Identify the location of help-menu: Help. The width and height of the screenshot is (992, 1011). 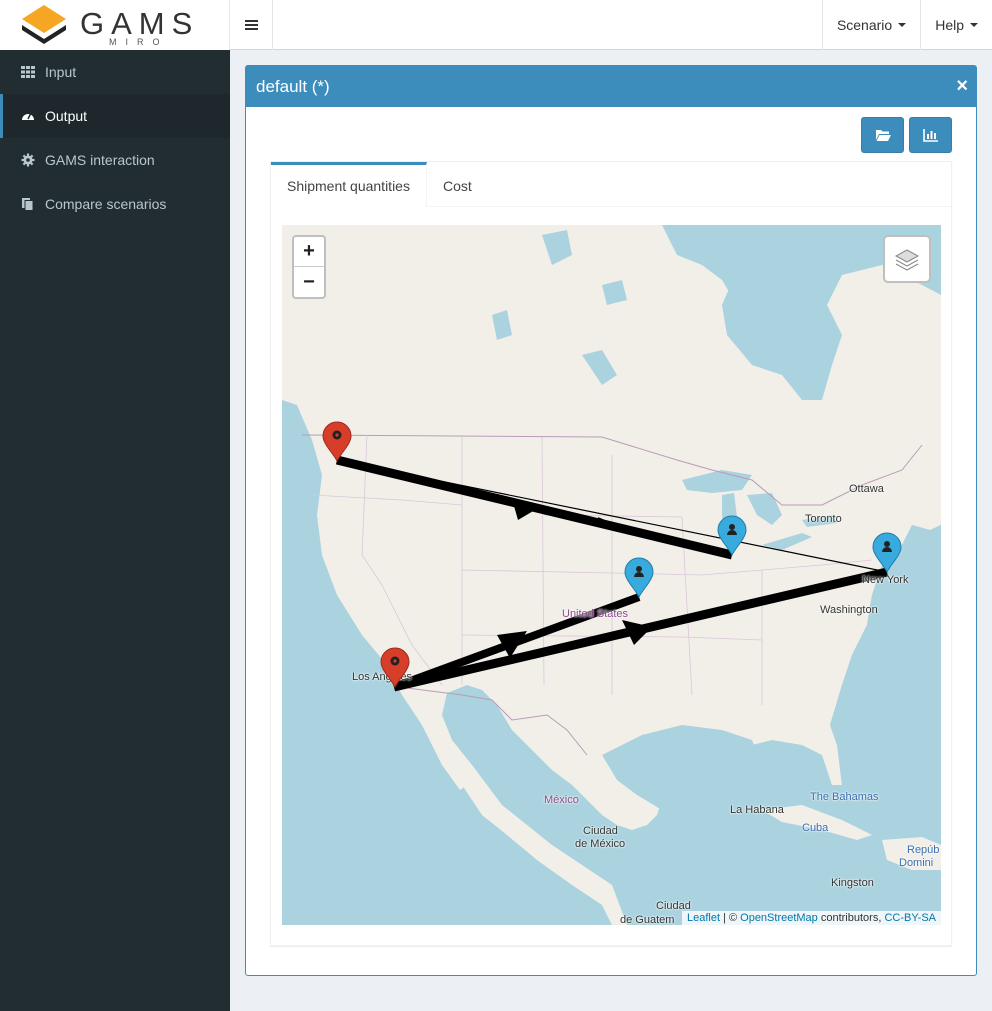
(956, 25).